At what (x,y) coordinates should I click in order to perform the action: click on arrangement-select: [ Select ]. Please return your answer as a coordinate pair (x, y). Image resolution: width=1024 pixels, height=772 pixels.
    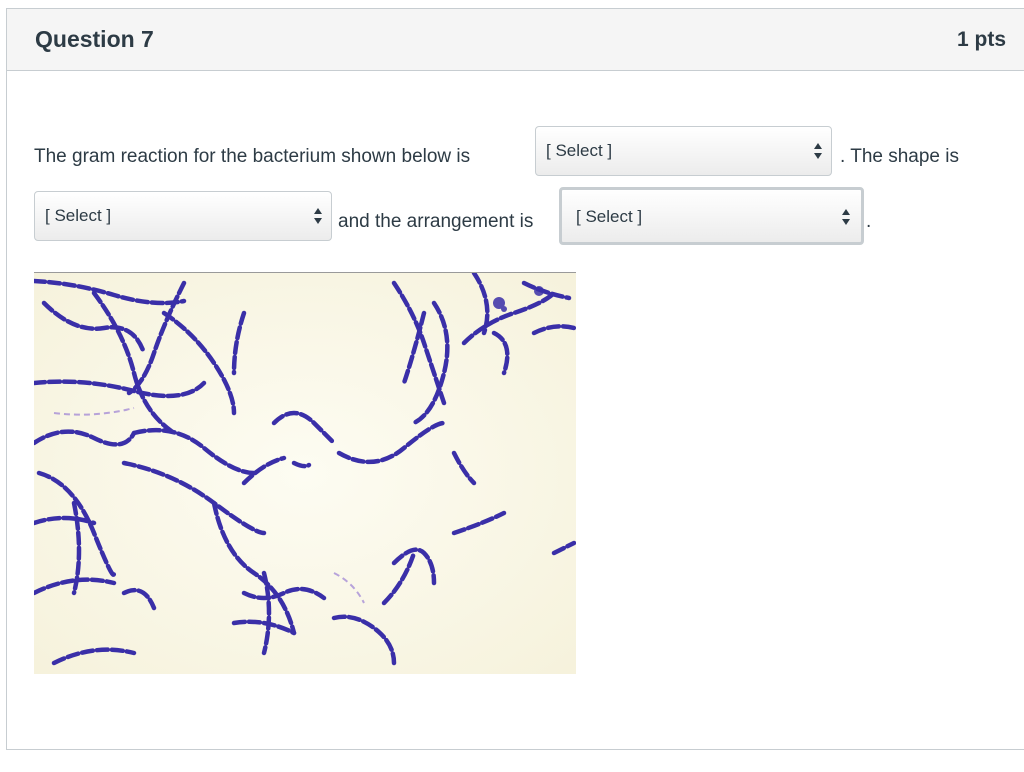
    Looking at the image, I should click on (711, 216).